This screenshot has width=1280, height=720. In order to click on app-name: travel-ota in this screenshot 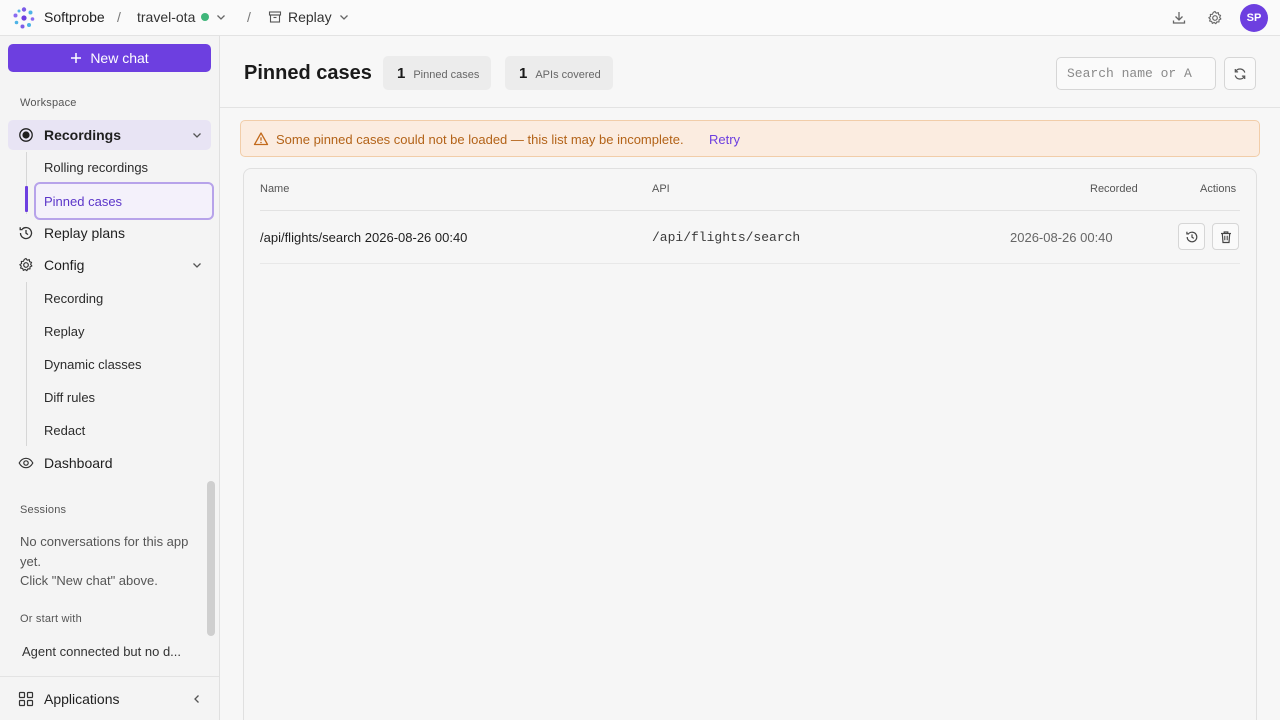, I will do `click(166, 17)`.